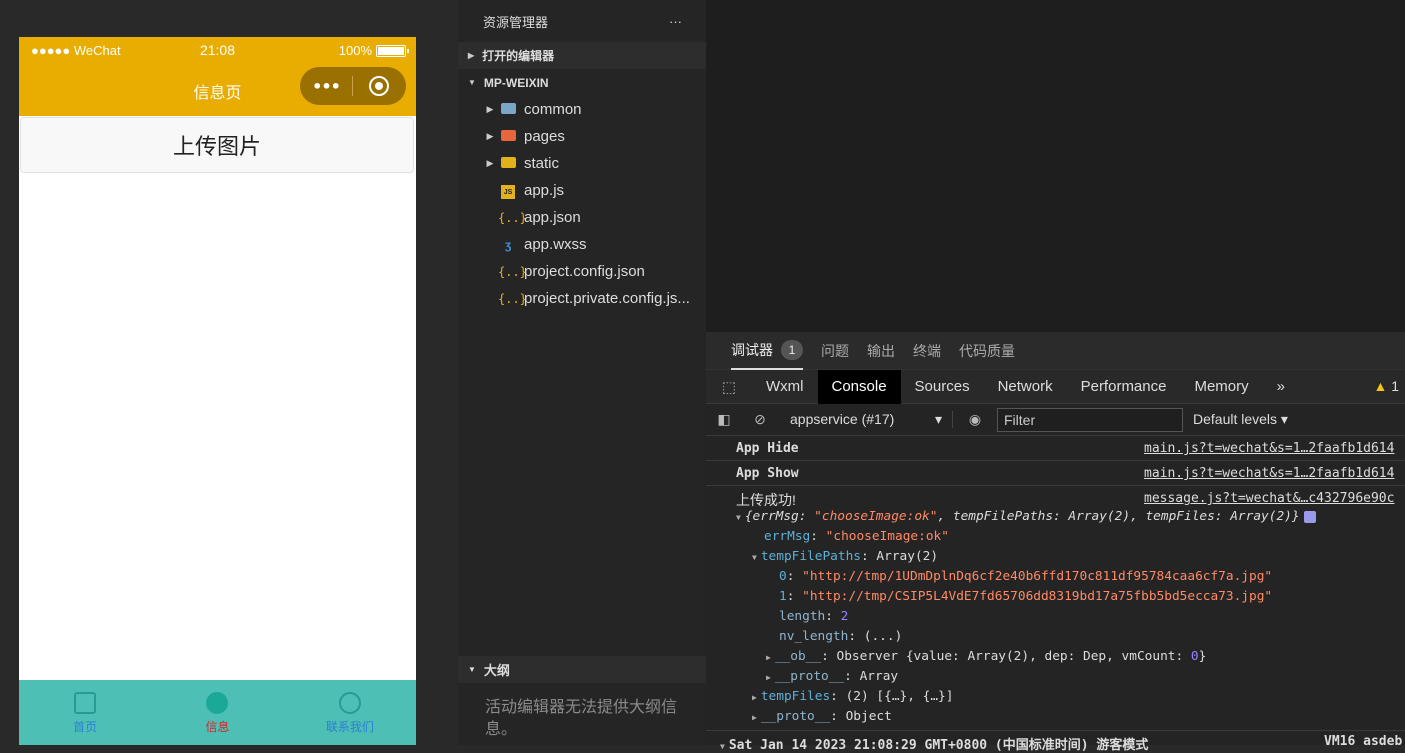  I want to click on tab-debugger: 调试器 1, so click(767, 351).